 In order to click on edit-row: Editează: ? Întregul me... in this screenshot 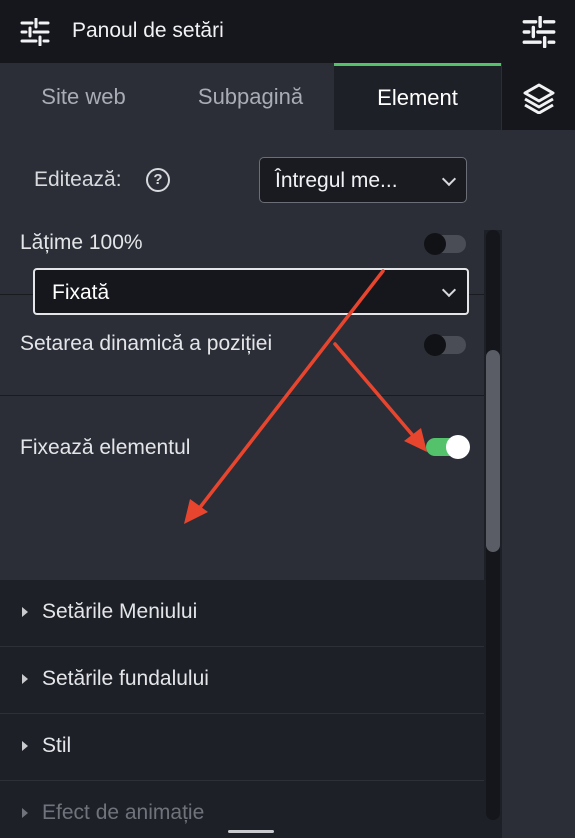, I will do `click(251, 180)`.